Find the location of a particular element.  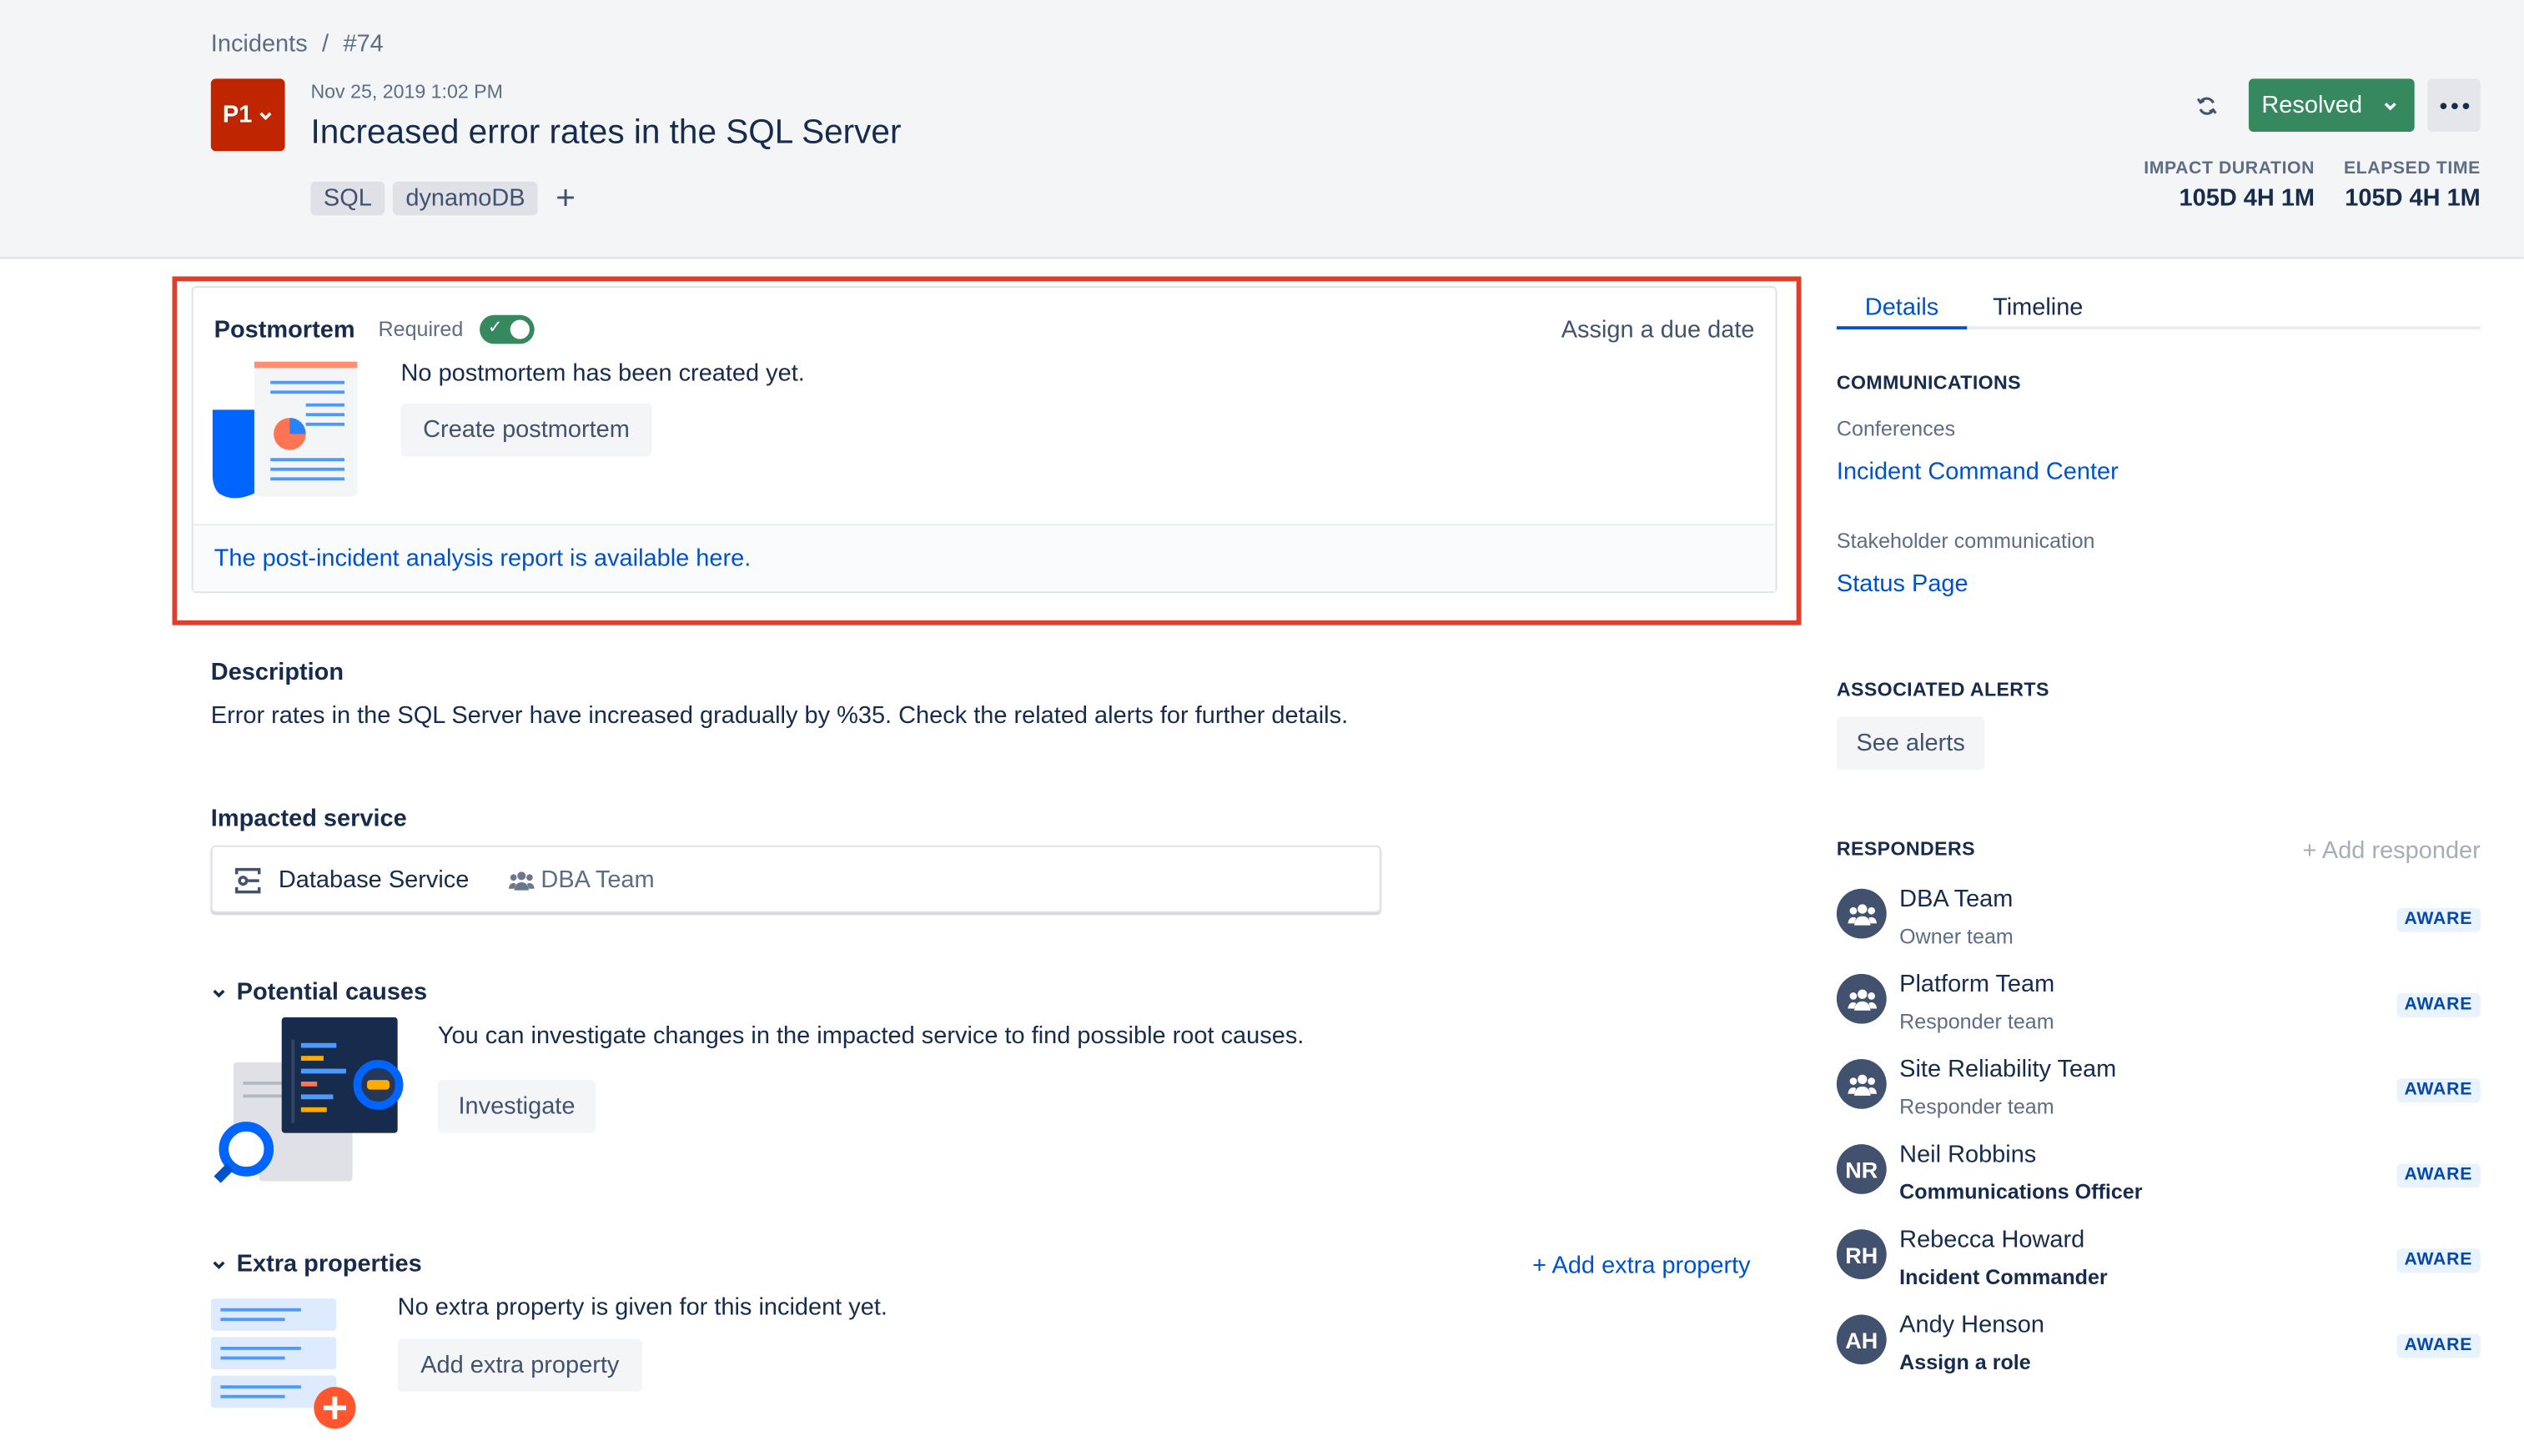

tag-list: SQL dynamoDB + is located at coordinates (443, 198).